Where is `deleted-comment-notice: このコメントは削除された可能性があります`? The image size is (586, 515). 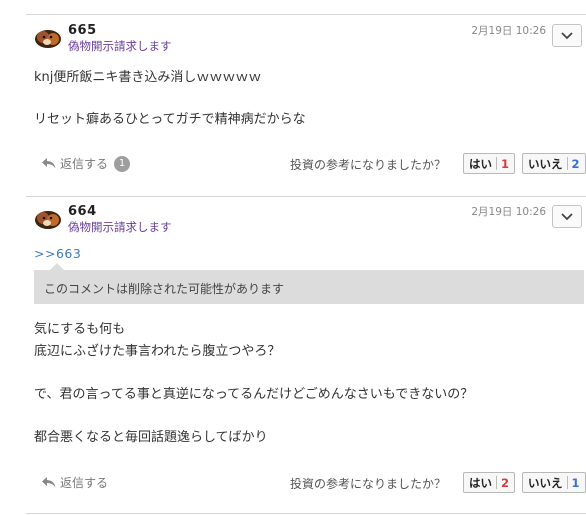
deleted-comment-notice: このコメントは削除された可能性があります is located at coordinates (309, 283).